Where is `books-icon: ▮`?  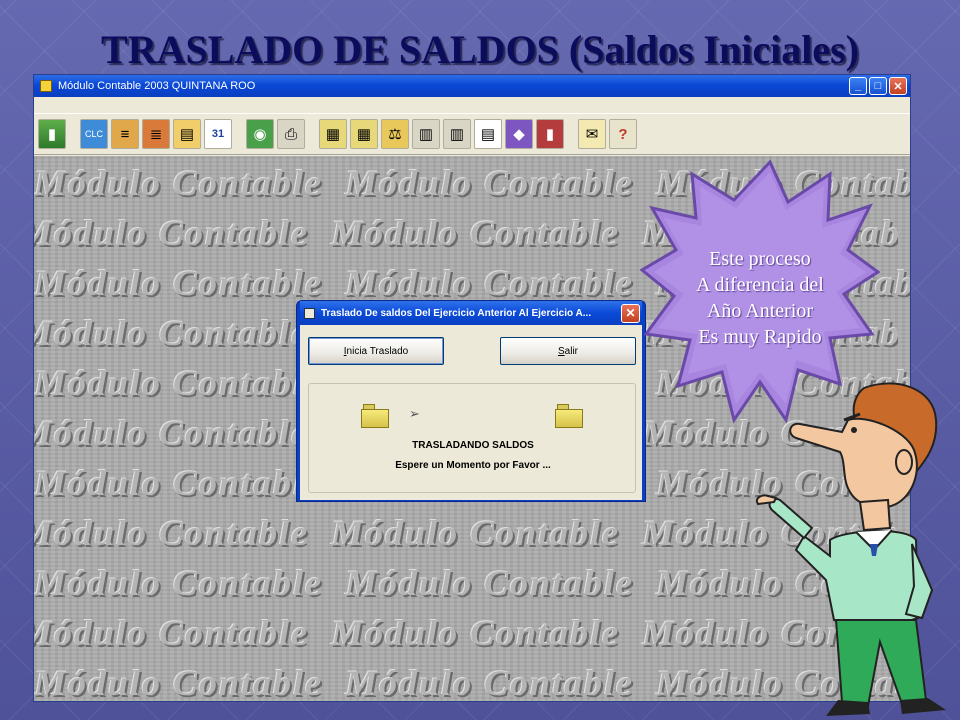 books-icon: ▮ is located at coordinates (550, 134).